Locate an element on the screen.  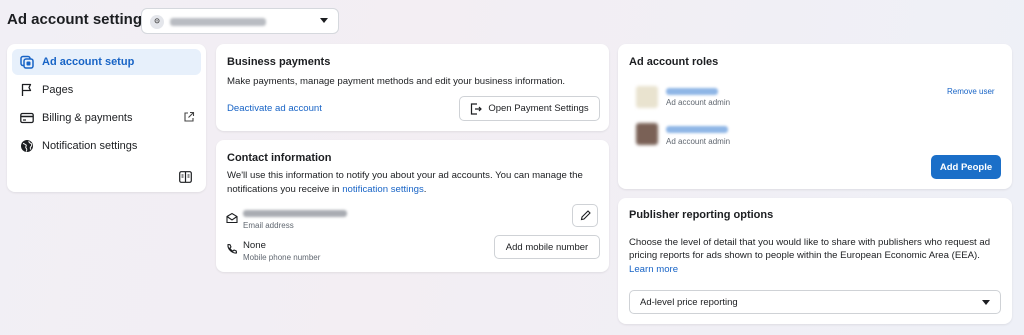
sidebar-item-label: Pages is located at coordinates (58, 90).